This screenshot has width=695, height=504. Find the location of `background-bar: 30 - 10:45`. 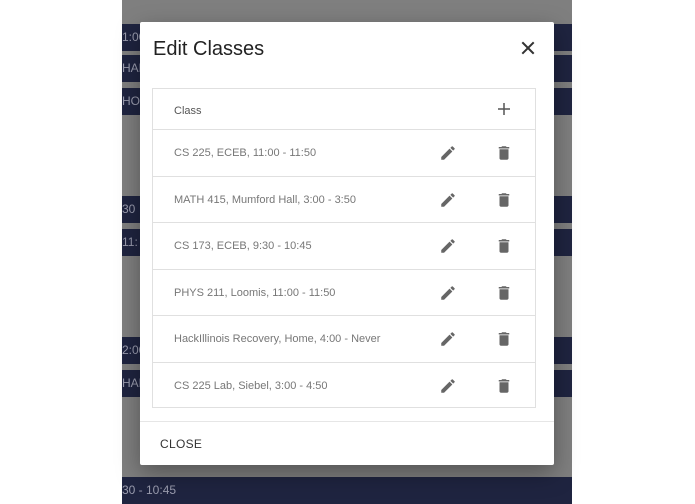

background-bar: 30 - 10:45 is located at coordinates (347, 490).